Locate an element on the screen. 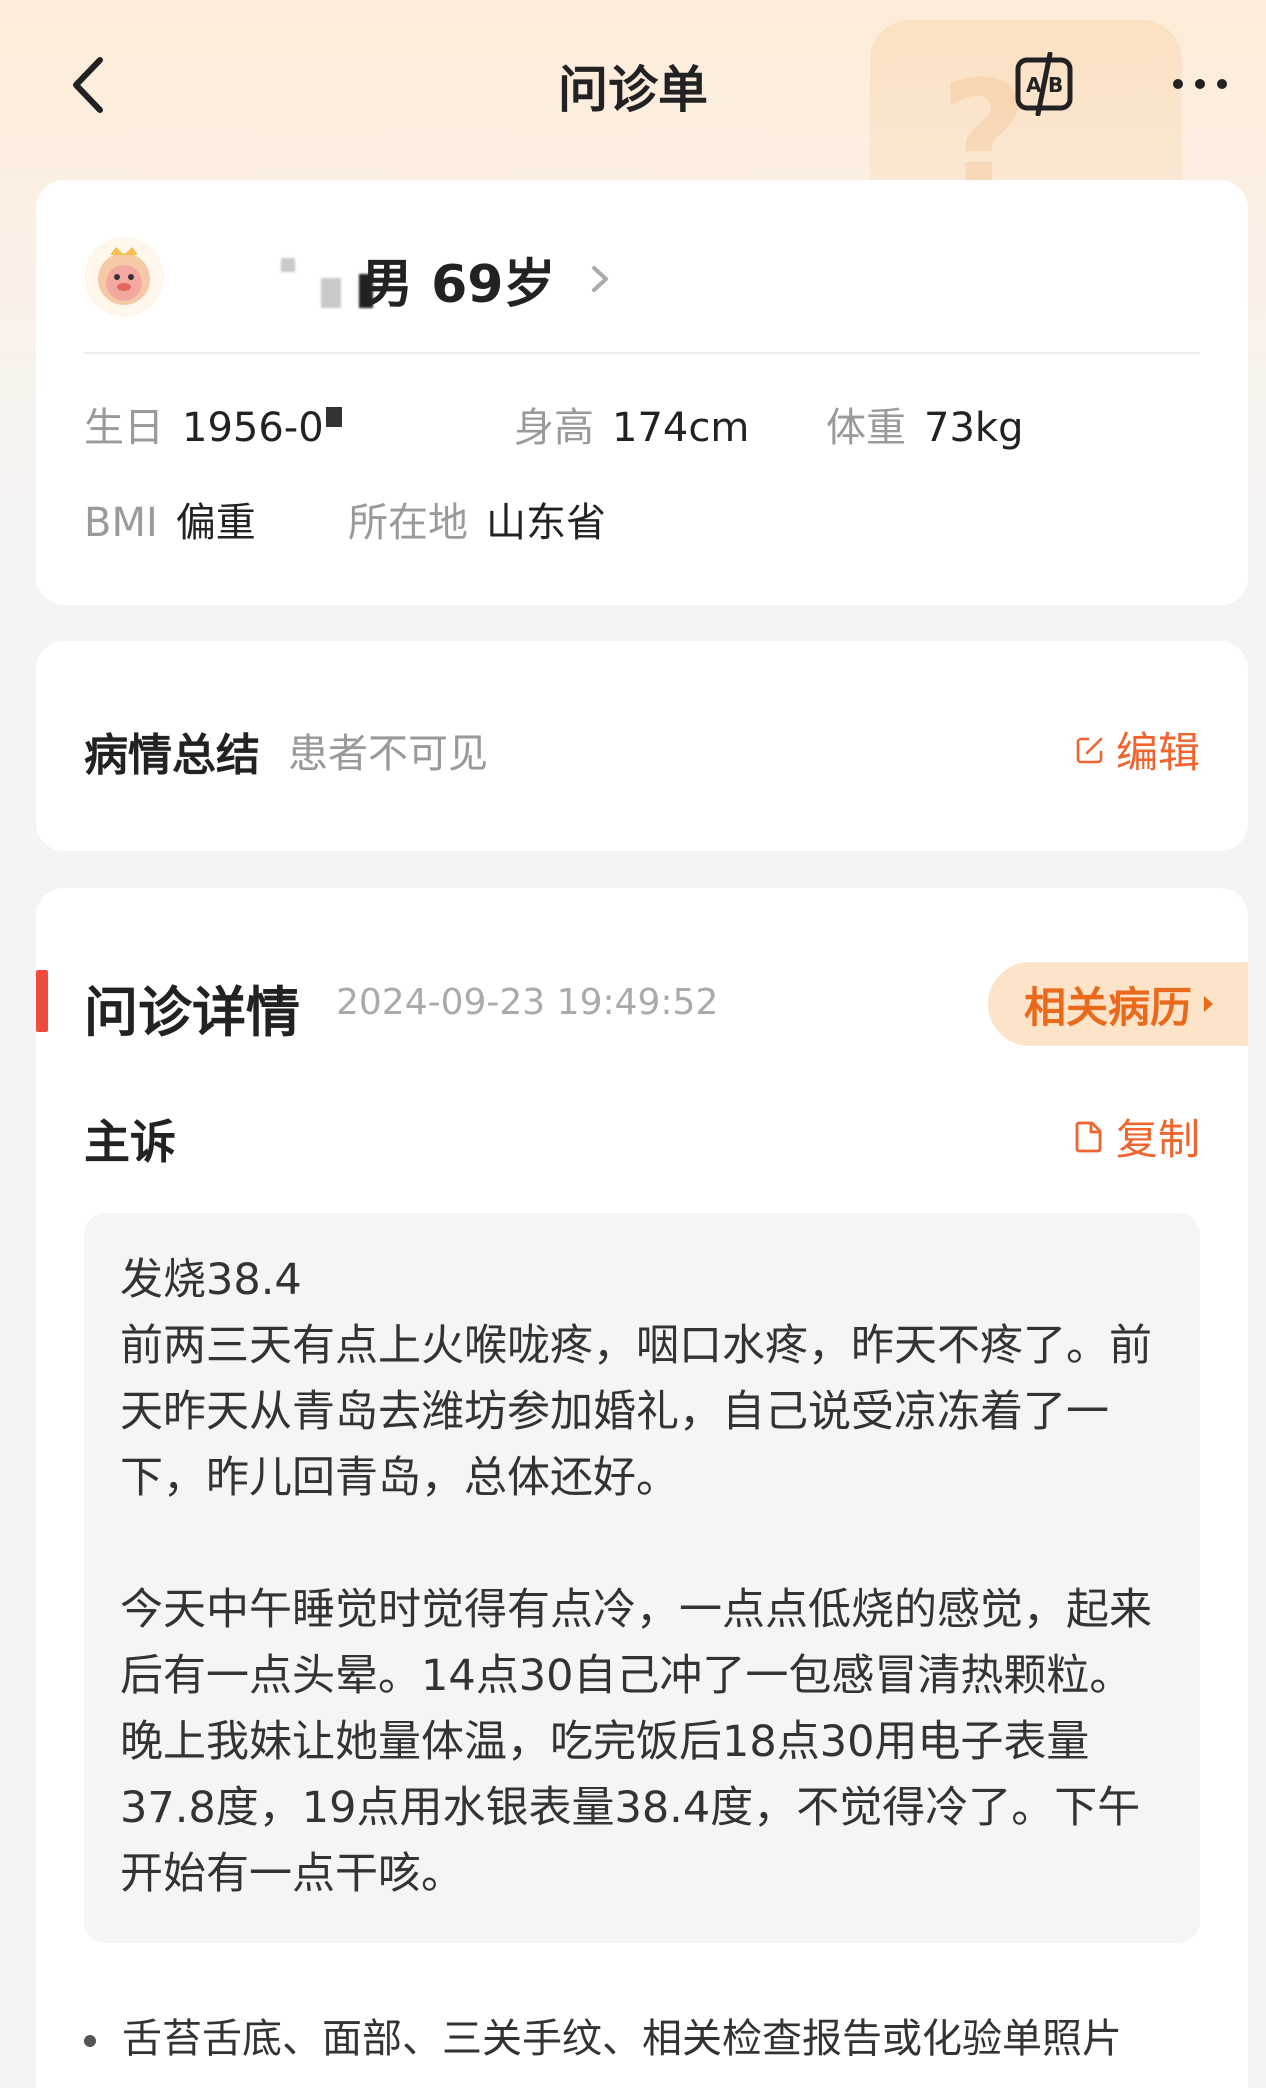 Image resolution: width=1266 pixels, height=2088 pixels. summary-title: 病情总结 is located at coordinates (172, 755).